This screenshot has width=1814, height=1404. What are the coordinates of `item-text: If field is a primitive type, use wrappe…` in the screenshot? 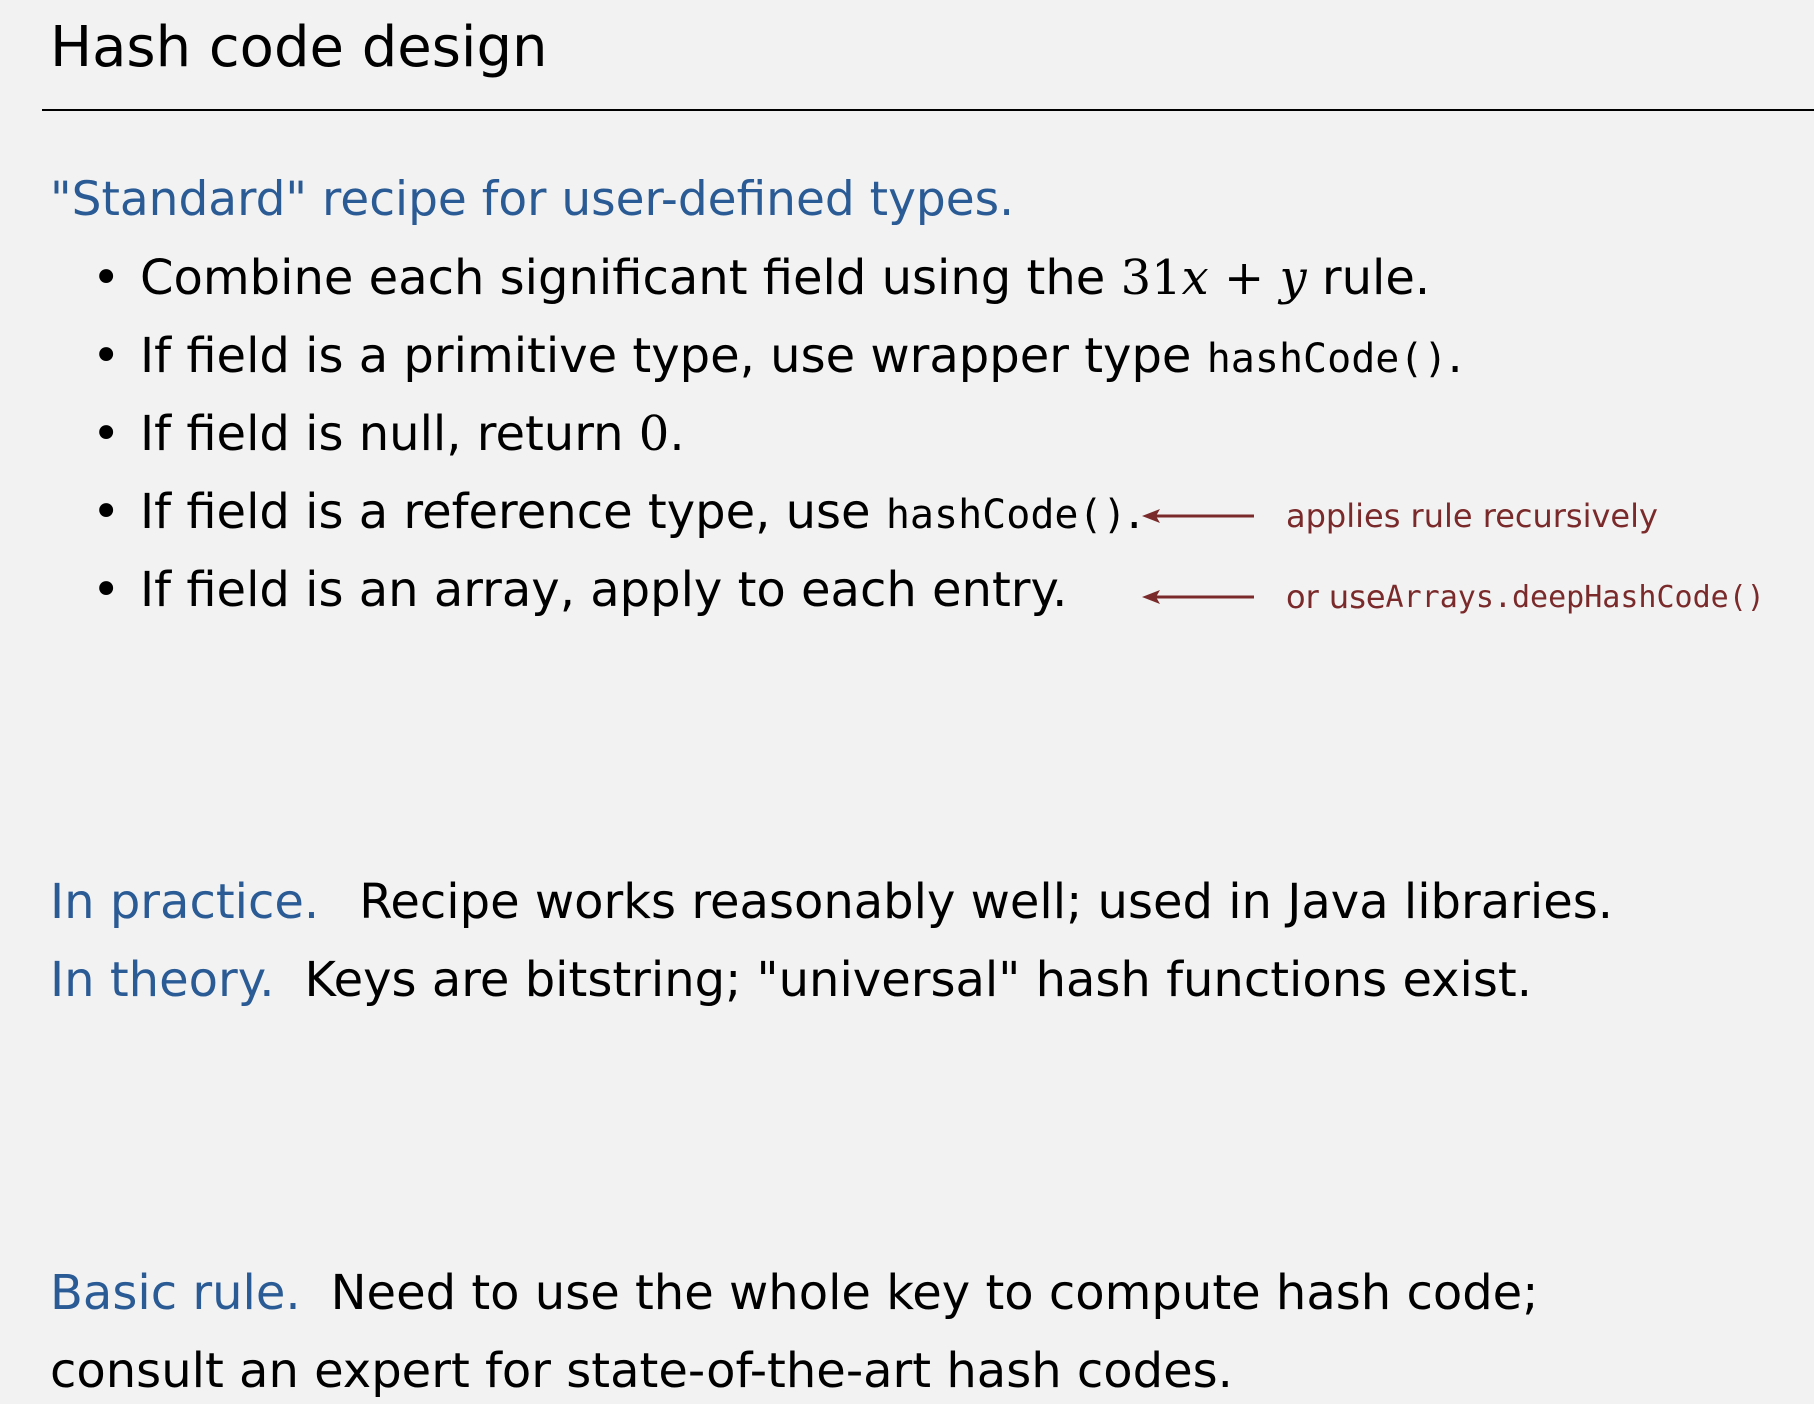 It's located at (673, 356).